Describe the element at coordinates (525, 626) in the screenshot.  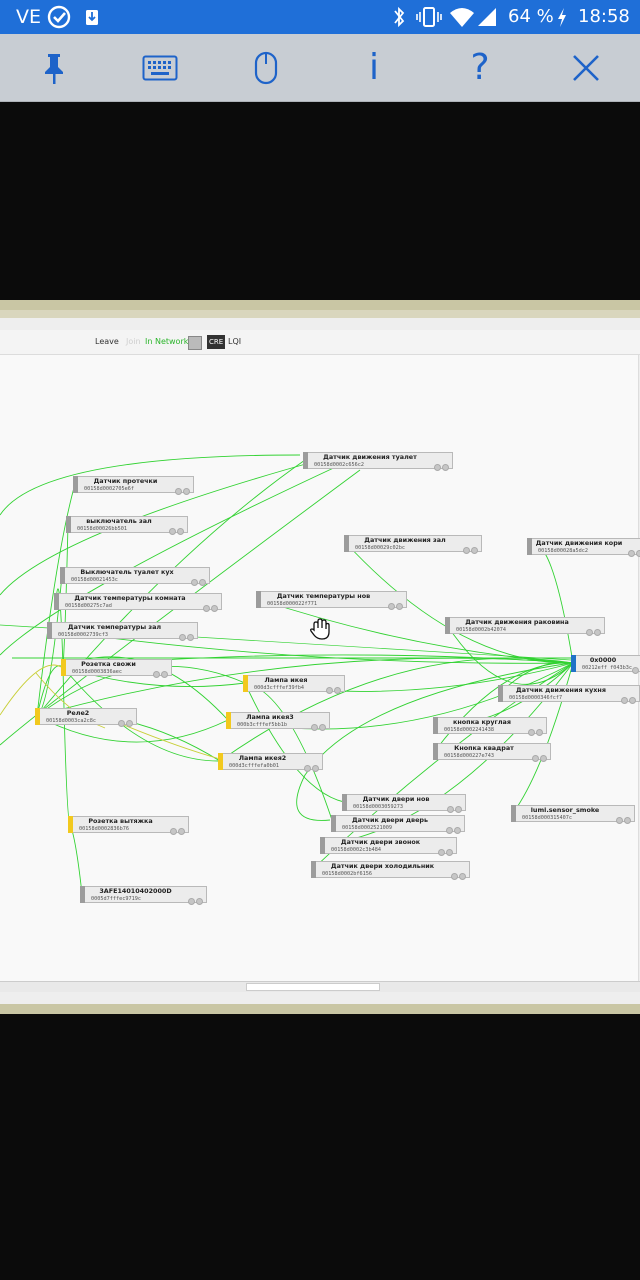
I see `network-node: Датчик движения раковина 00158d0002b42074` at that location.